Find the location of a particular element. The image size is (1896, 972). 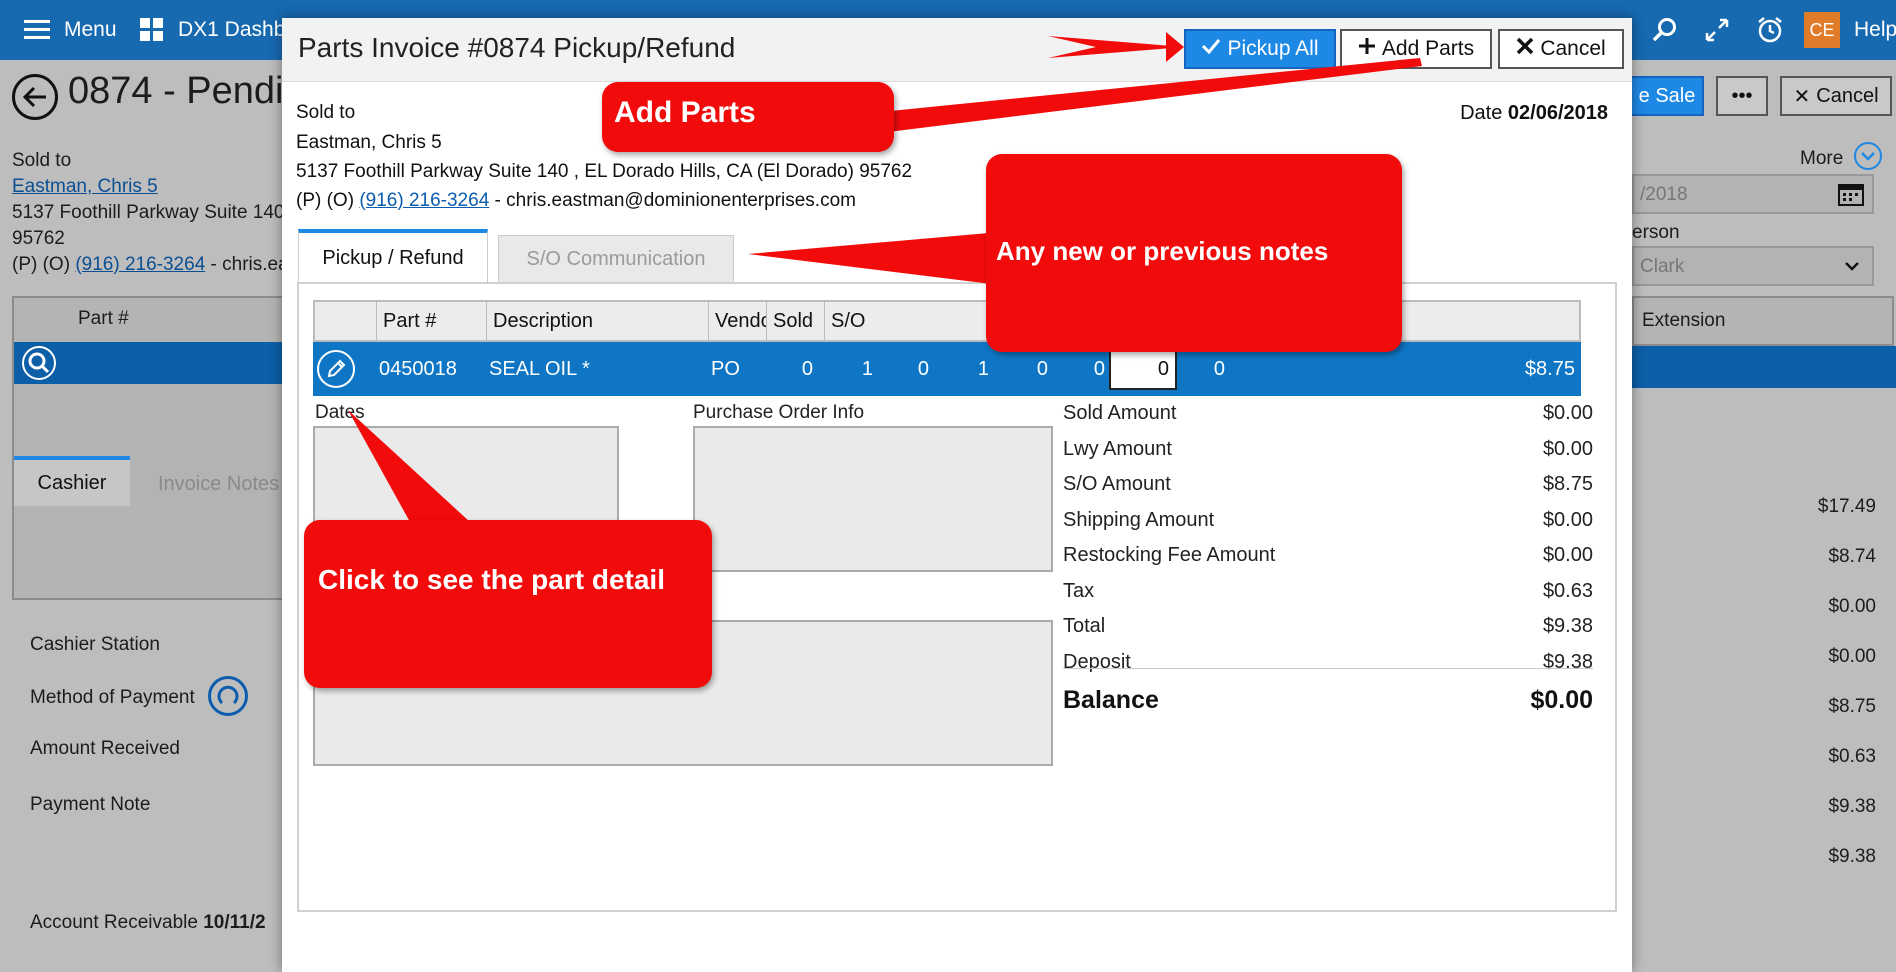

checkmark-icon is located at coordinates (1211, 49).